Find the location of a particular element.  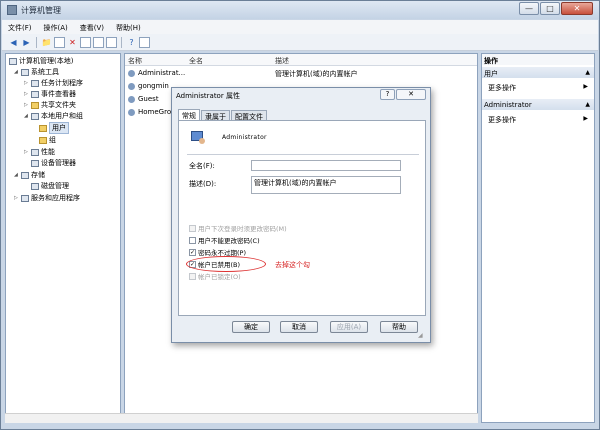

forward-arrow-icon: ▶ is located at coordinates (26, 42).